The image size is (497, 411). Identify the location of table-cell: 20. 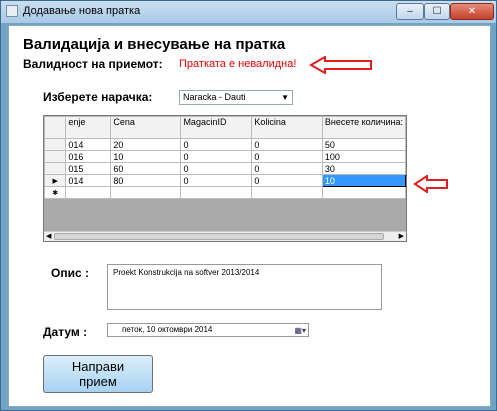
(146, 144).